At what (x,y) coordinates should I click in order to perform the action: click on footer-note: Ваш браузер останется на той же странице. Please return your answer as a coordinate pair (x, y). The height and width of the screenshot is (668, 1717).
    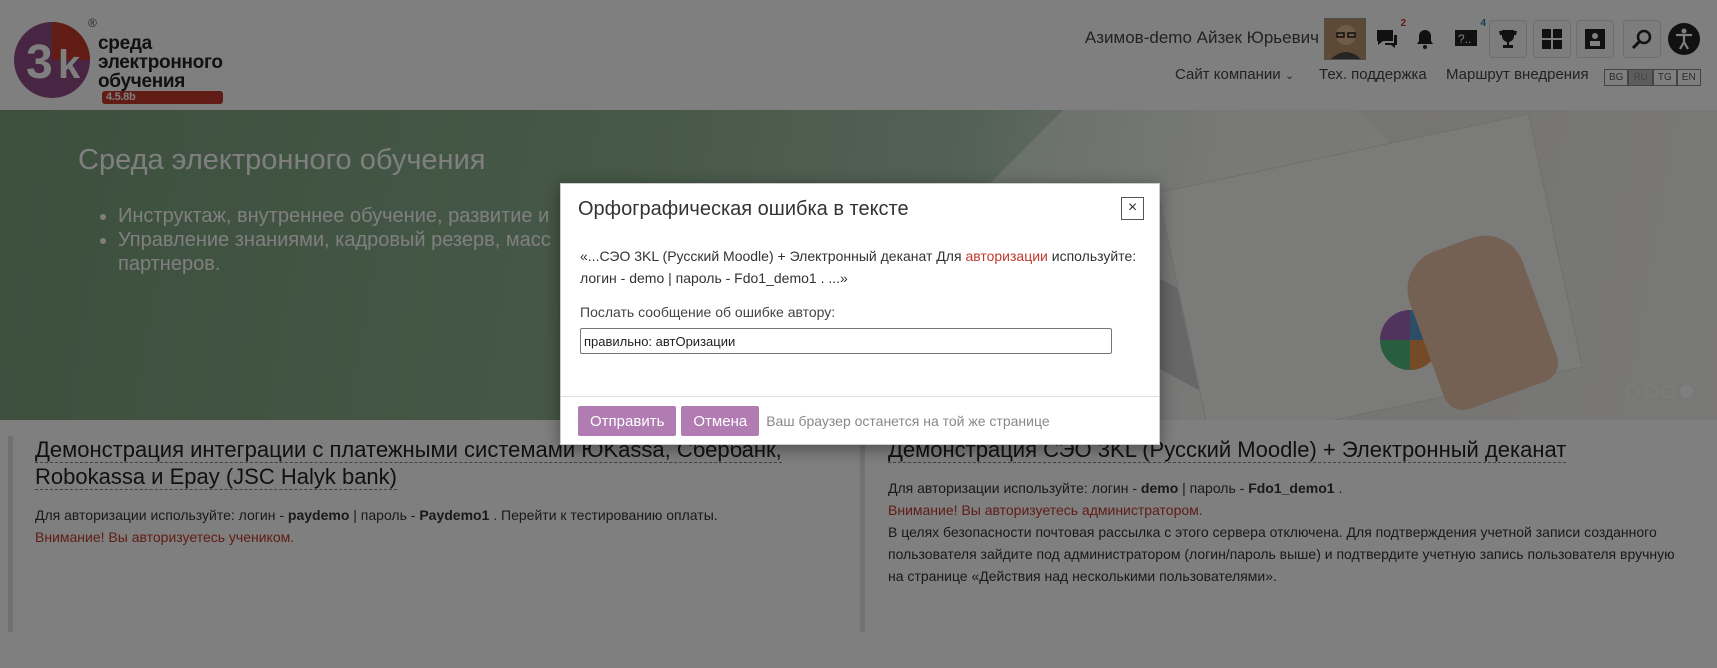
    Looking at the image, I should click on (908, 421).